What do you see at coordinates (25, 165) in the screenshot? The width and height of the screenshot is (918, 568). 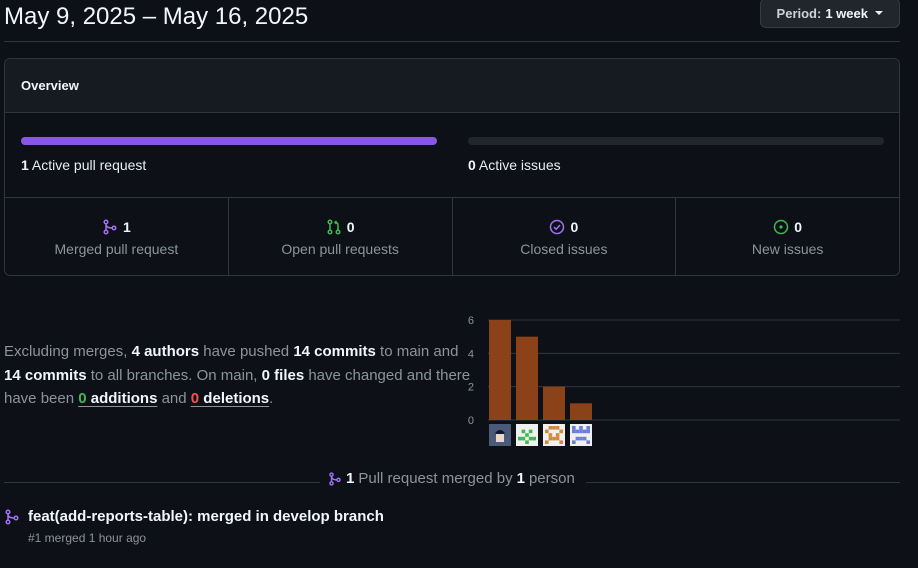 I see `active-pr-count: 1` at bounding box center [25, 165].